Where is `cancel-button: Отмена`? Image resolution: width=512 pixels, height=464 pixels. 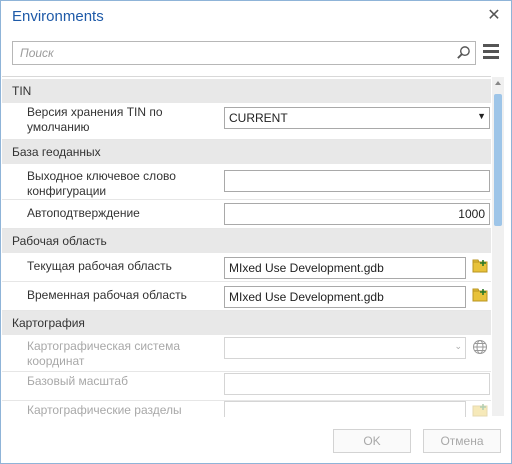 cancel-button: Отмена is located at coordinates (462, 441).